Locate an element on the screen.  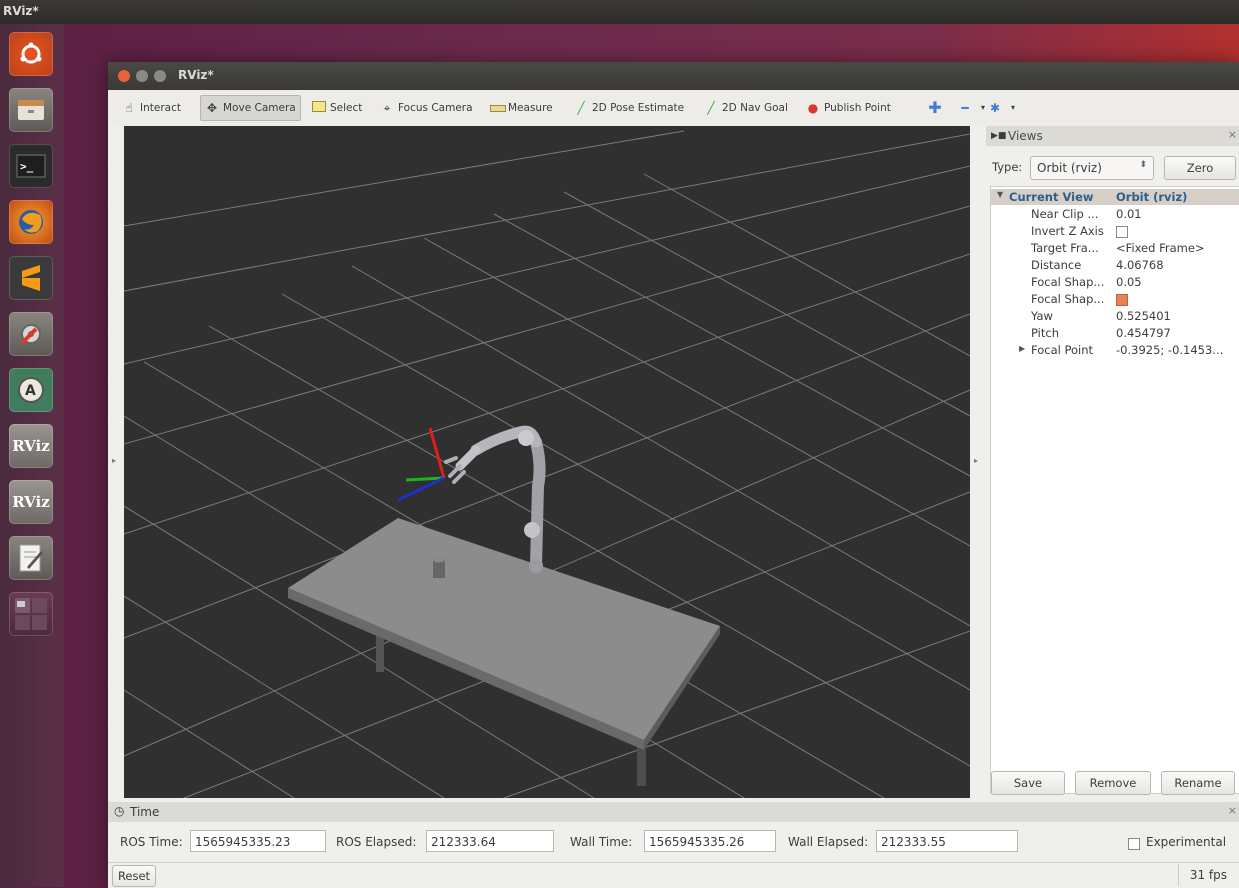
interact-tool-button: ☝ Interact is located at coordinates (151, 108).